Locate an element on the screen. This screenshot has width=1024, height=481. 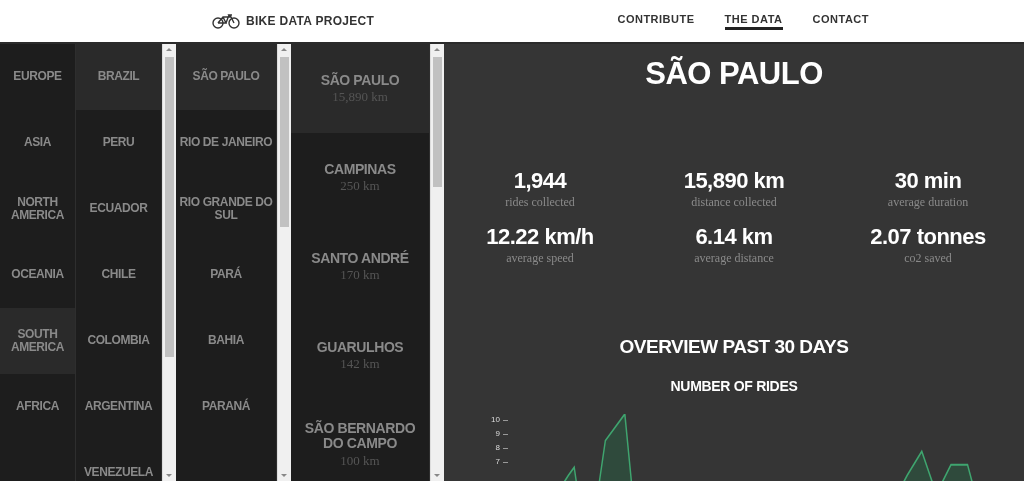
country-item: ECUADOR is located at coordinates (118, 209).